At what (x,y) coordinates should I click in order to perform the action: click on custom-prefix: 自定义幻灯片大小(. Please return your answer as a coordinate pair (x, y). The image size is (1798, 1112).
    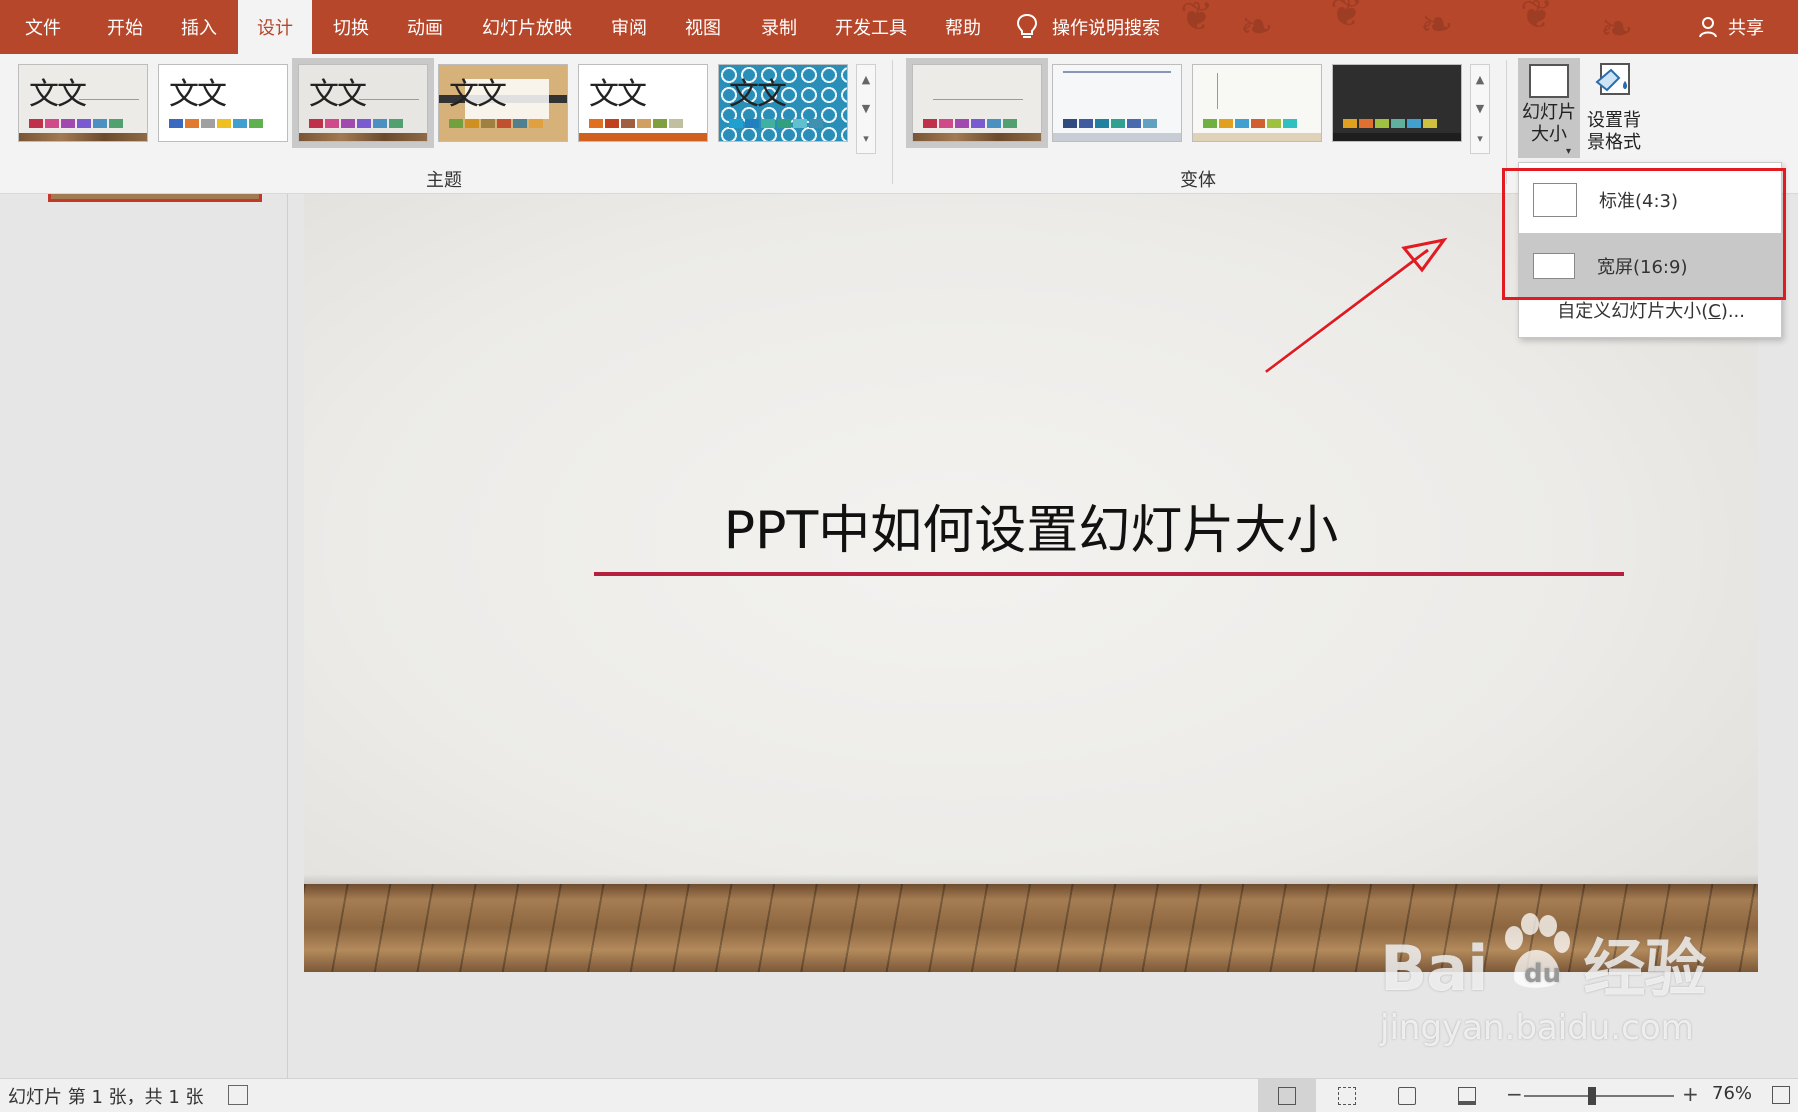
    Looking at the image, I should click on (1633, 311).